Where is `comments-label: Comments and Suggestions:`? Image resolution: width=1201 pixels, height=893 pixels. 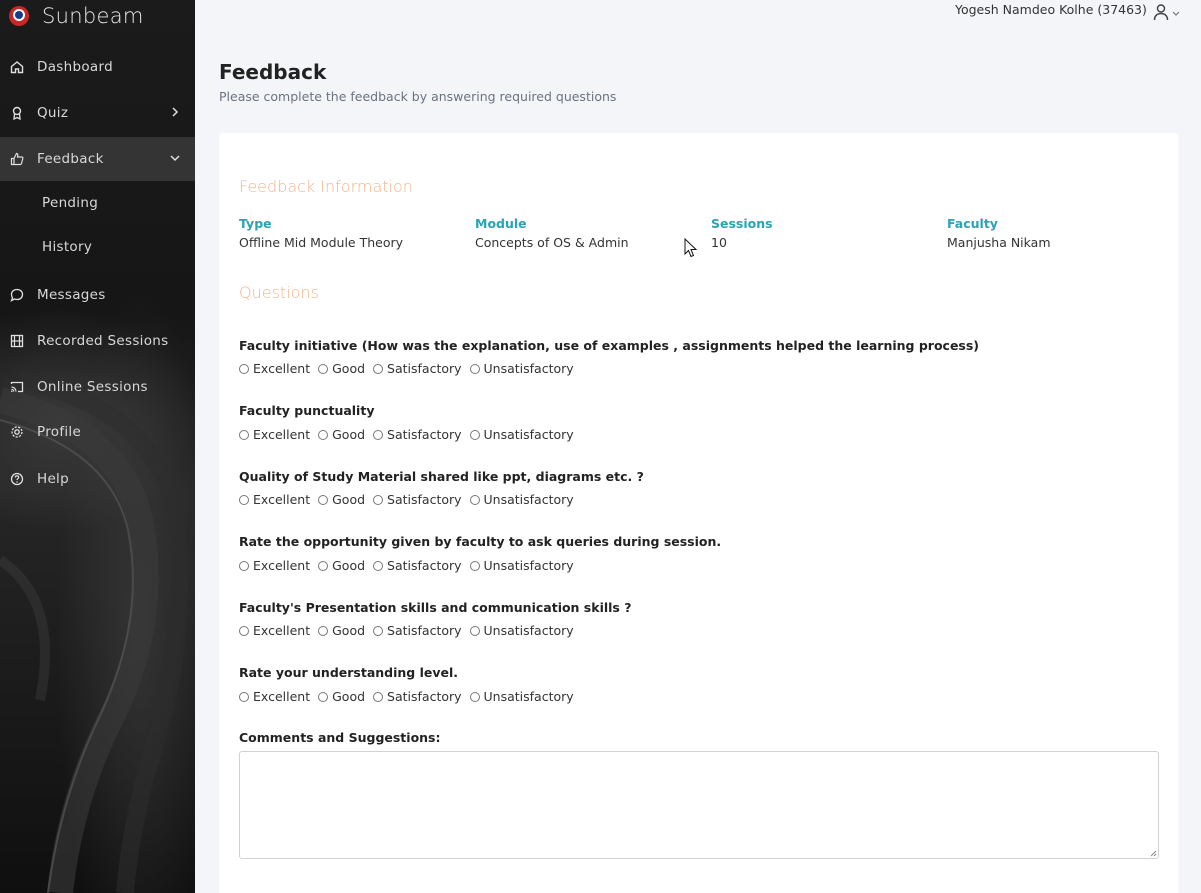 comments-label: Comments and Suggestions: is located at coordinates (340, 737).